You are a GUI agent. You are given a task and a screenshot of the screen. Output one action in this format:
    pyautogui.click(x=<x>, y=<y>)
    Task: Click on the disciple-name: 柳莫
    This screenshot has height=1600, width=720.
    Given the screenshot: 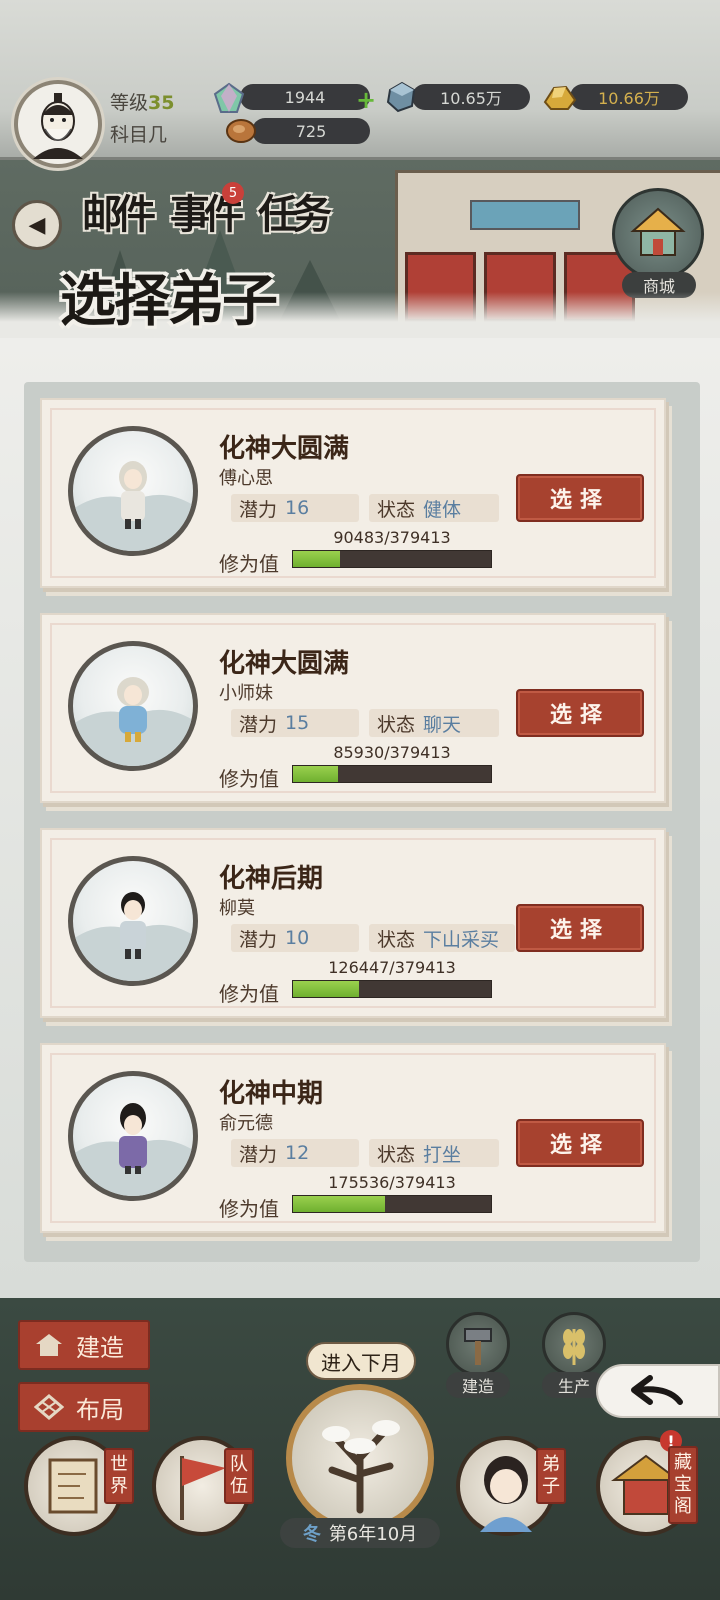 What is the action you would take?
    pyautogui.click(x=237, y=908)
    